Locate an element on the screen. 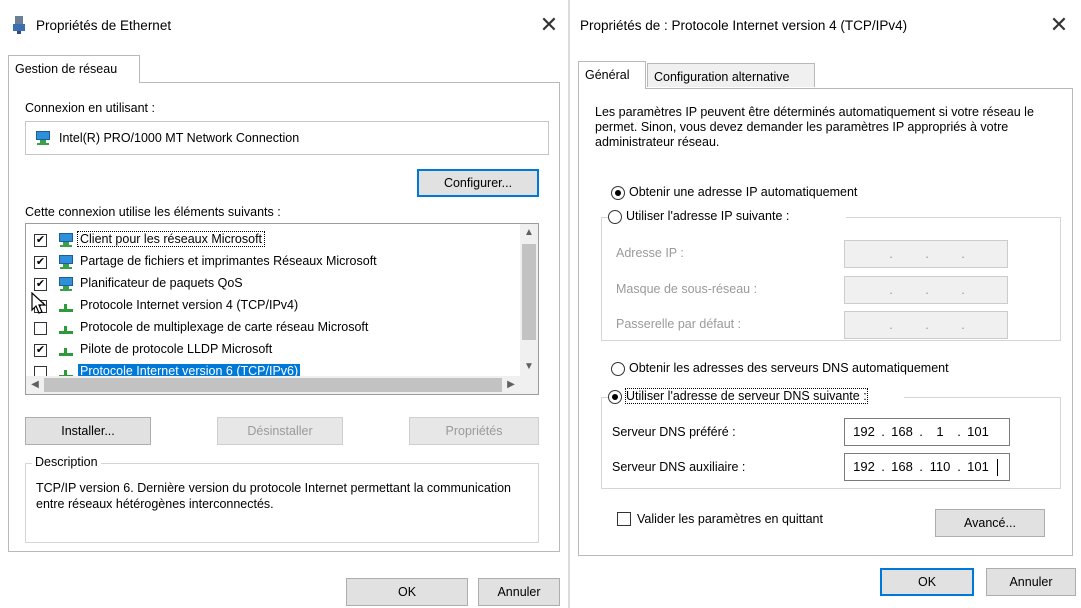 The image size is (1081, 608). adapter-name: Intel(R) PRO/1000 MT Network Connection is located at coordinates (179, 138).